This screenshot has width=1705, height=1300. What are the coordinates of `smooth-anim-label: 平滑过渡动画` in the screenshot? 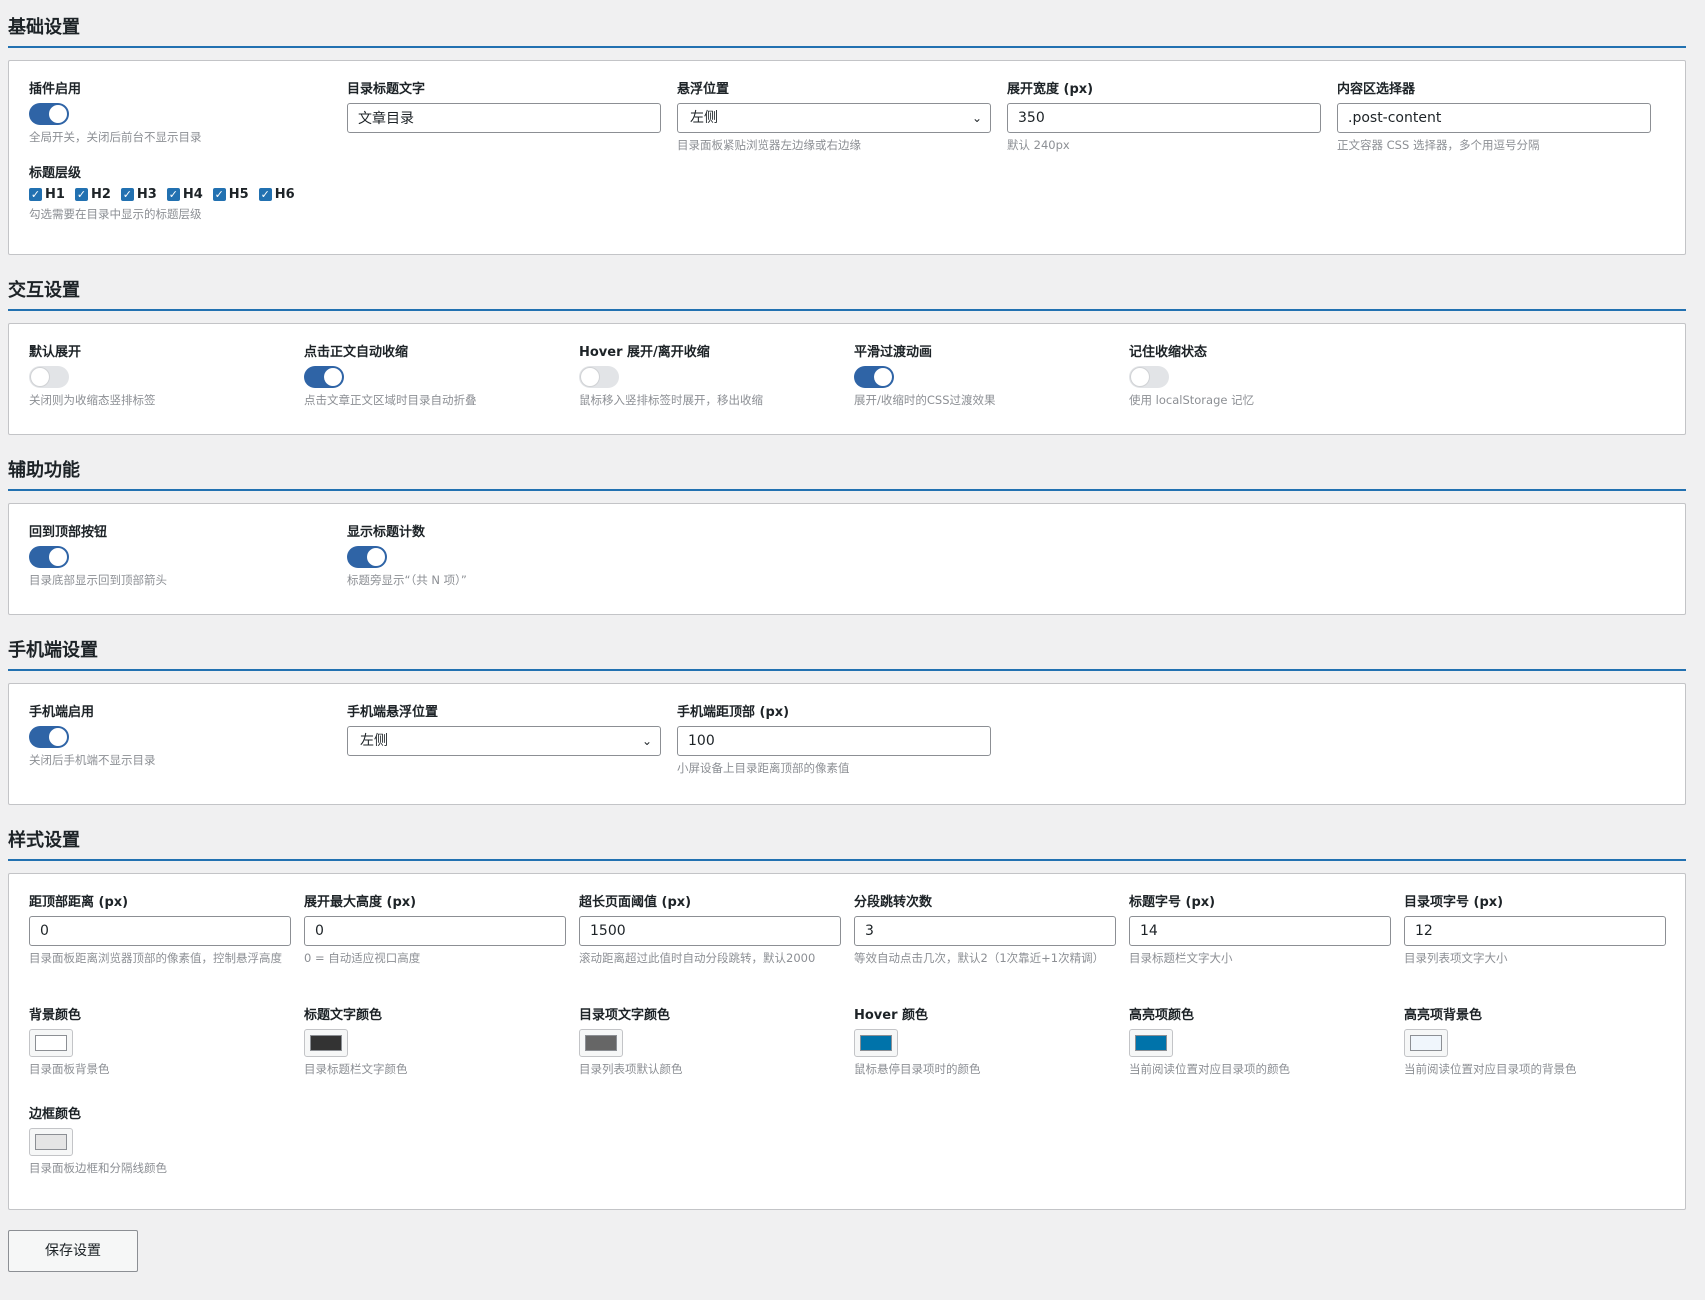 It's located at (893, 352).